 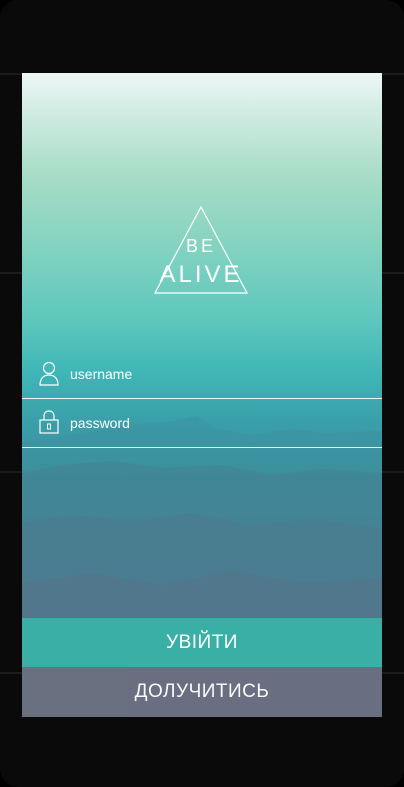 What do you see at coordinates (202, 447) in the screenshot?
I see `password-underline` at bounding box center [202, 447].